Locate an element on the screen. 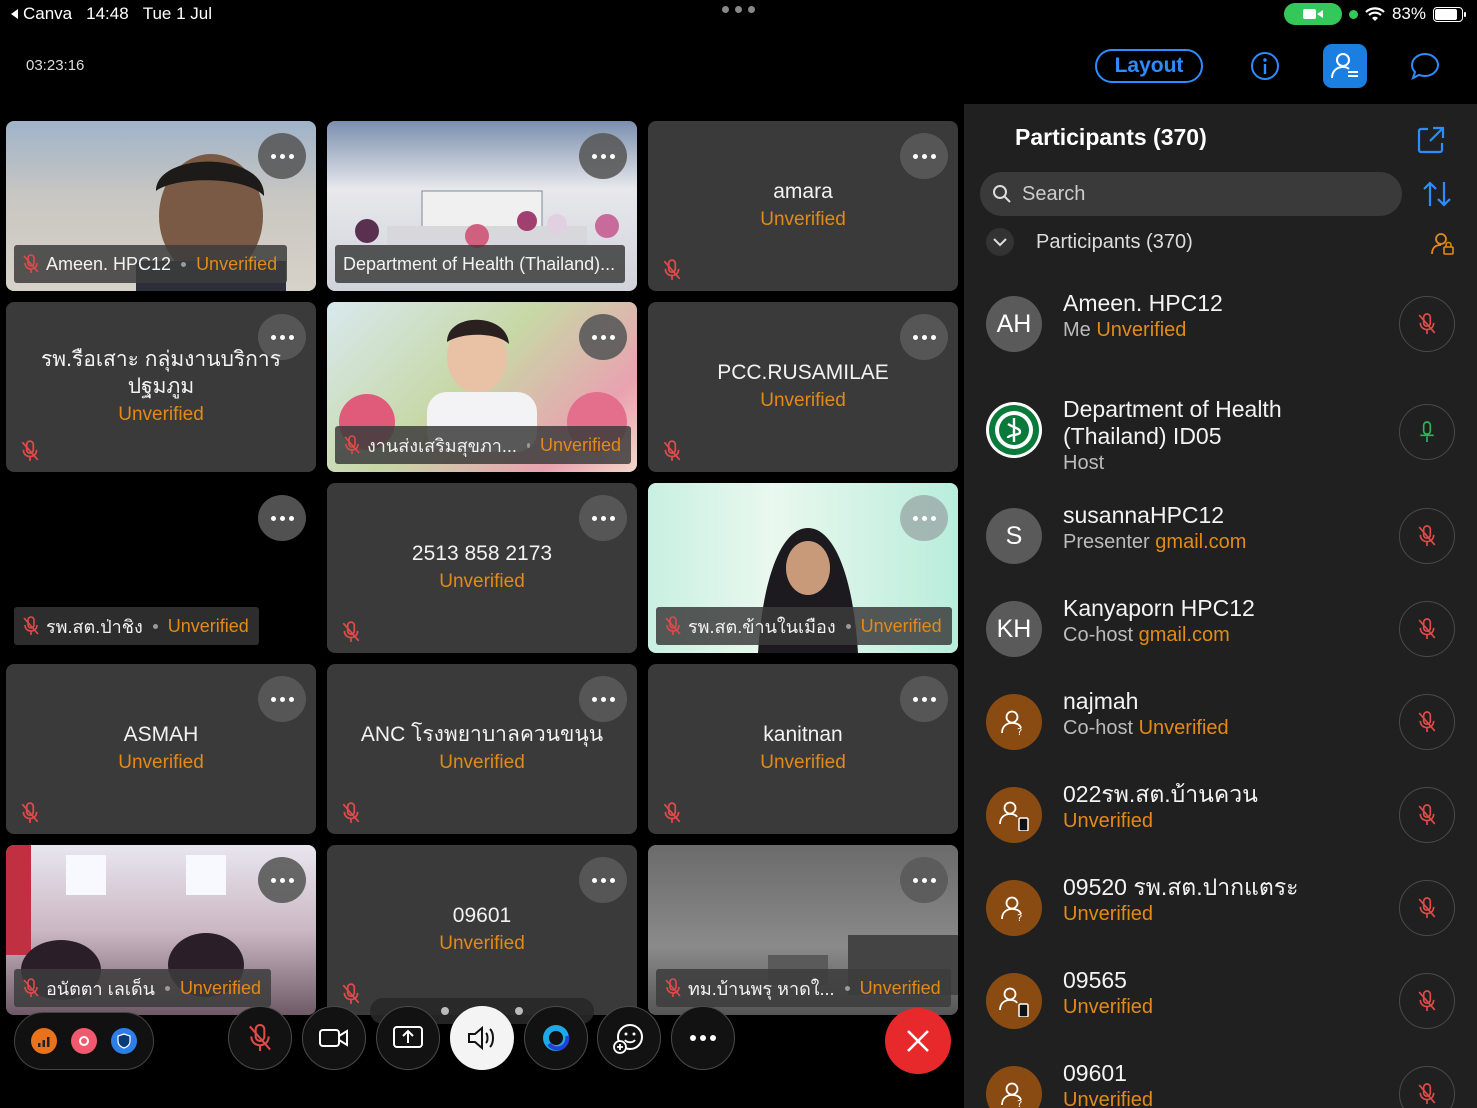 This screenshot has height=1108, width=1477. participant-name: 2513 858 2173 is located at coordinates (482, 553).